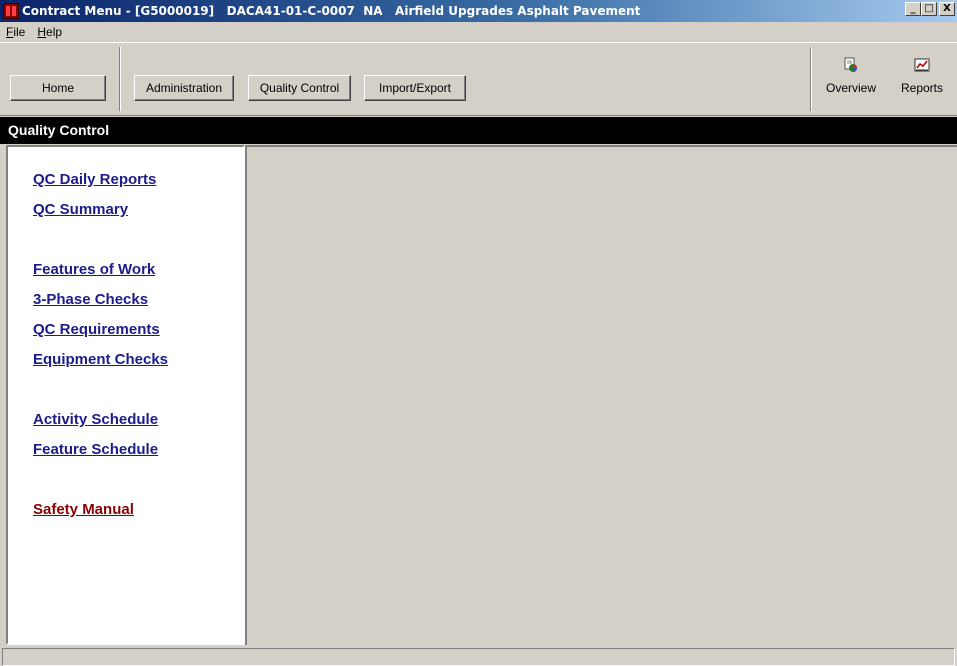 This screenshot has width=957, height=666. What do you see at coordinates (94, 269) in the screenshot?
I see `nav-link-features-of-work: Features of Work` at bounding box center [94, 269].